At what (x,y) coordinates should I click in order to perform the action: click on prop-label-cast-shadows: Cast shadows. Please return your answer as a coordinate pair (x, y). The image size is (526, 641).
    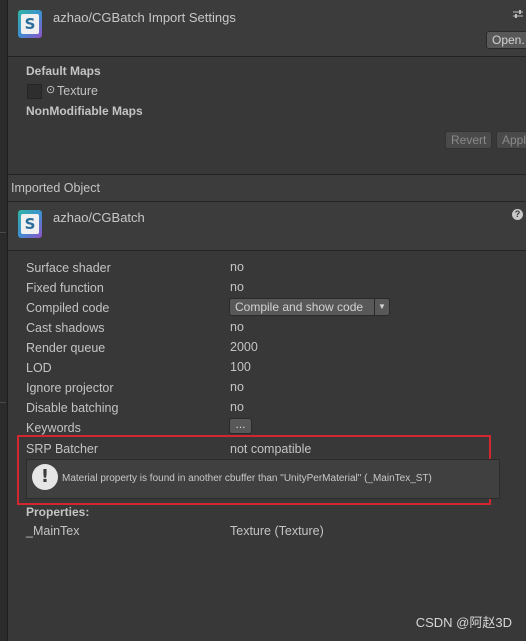
    Looking at the image, I should click on (65, 328).